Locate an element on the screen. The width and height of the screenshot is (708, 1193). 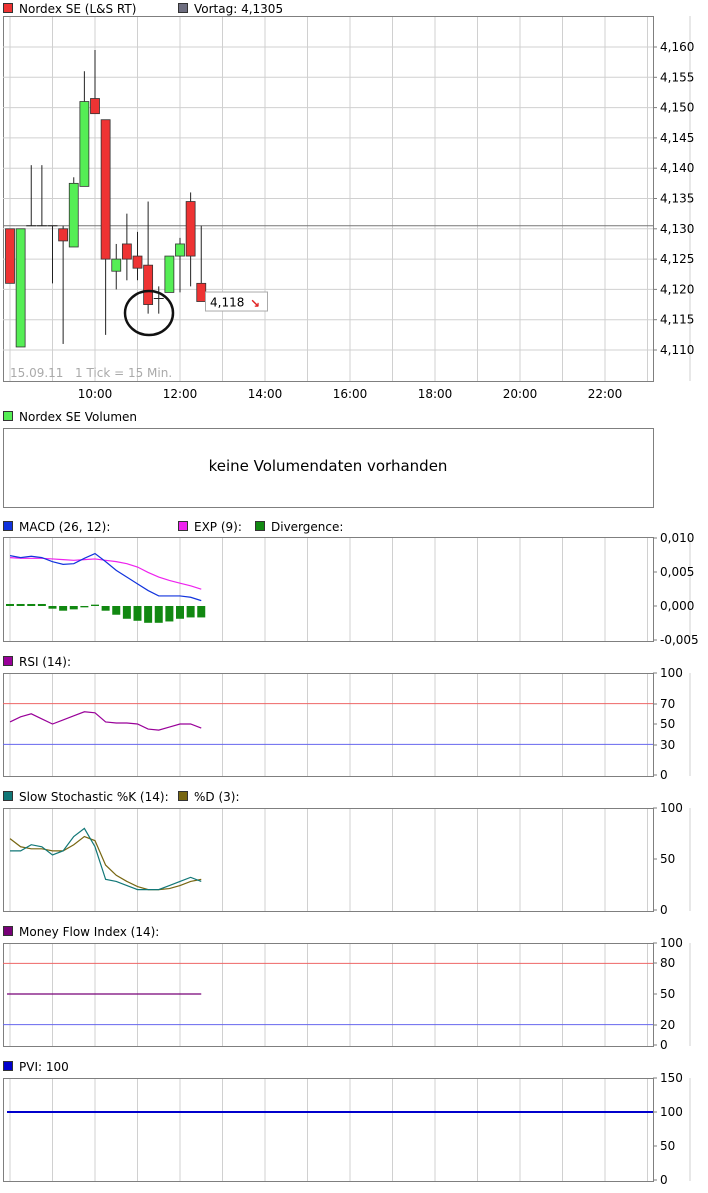
no-volume-message: keine Volumendaten vorhanden is located at coordinates (328, 466).